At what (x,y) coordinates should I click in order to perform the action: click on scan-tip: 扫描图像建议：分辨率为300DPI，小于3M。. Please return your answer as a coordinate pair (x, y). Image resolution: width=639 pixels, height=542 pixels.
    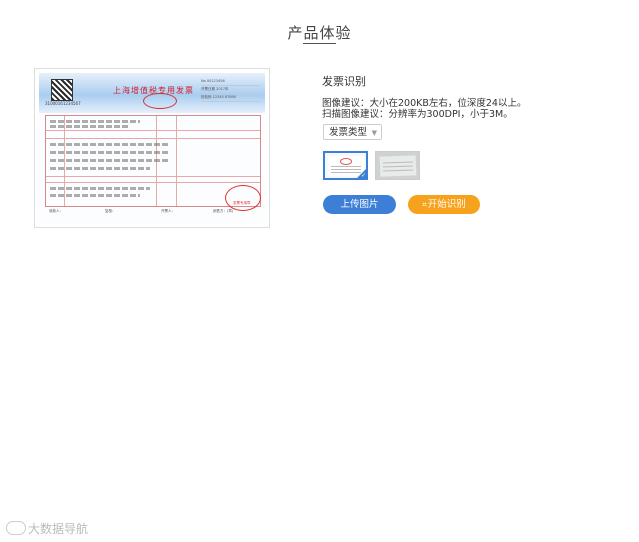
    Looking at the image, I should click on (417, 114).